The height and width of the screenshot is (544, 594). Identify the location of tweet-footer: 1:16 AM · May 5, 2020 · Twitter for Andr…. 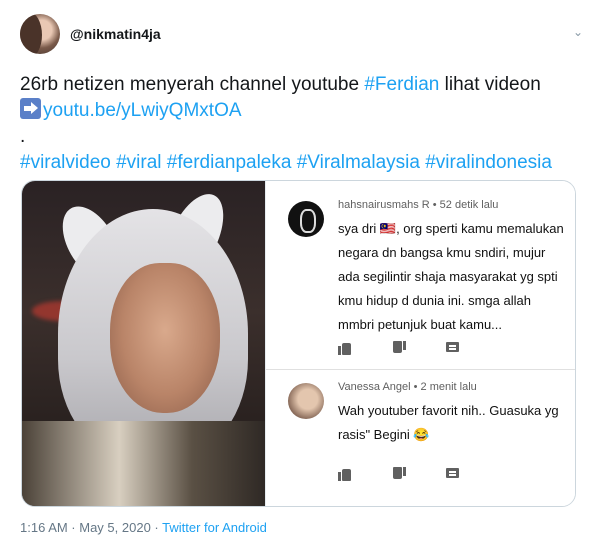
(143, 527).